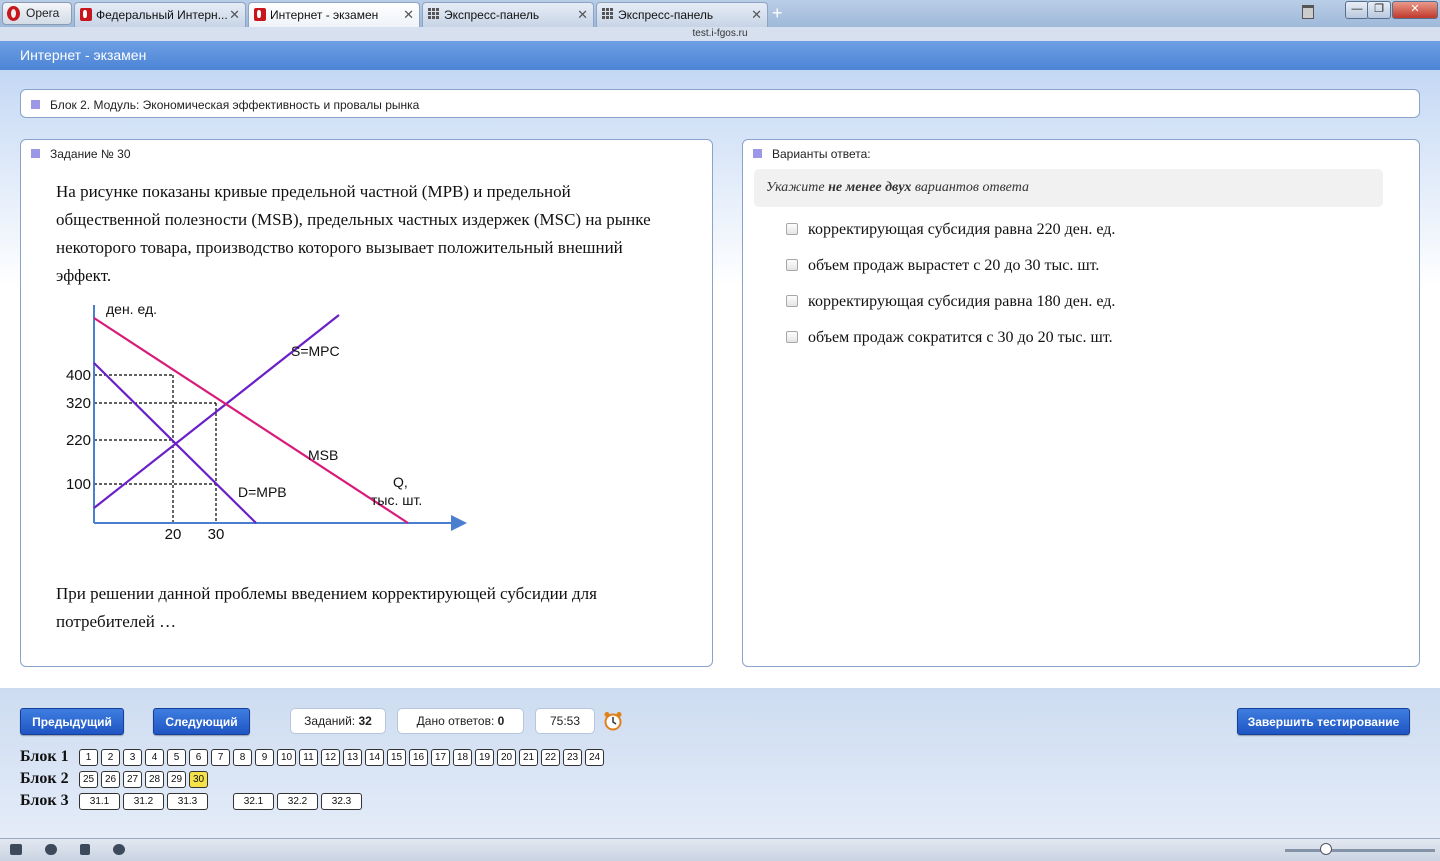  Describe the element at coordinates (418, 757) in the screenshot. I see `question-nav-button: 16` at that location.